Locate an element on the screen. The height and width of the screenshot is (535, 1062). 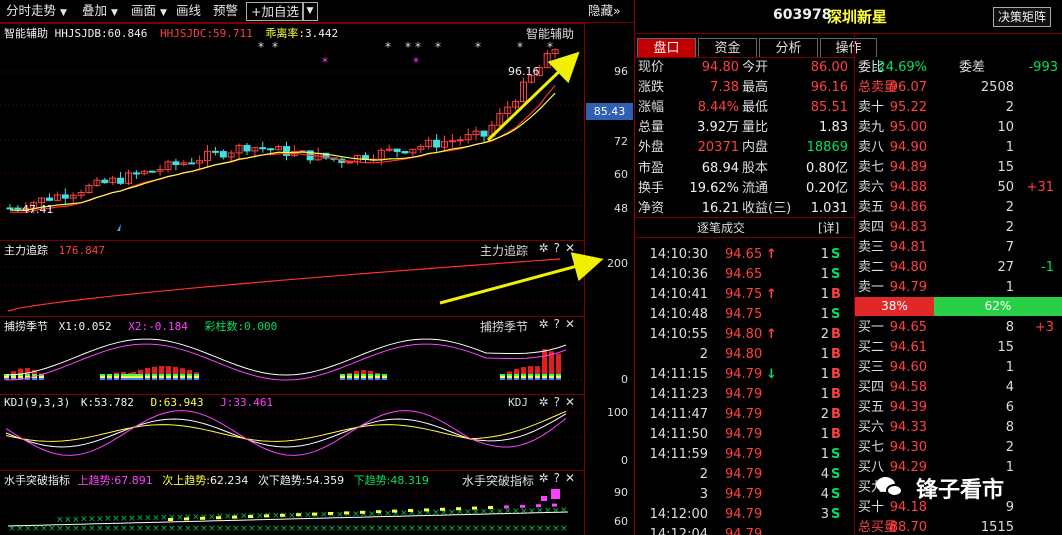
tab-quote: 盘口 is located at coordinates (666, 47).